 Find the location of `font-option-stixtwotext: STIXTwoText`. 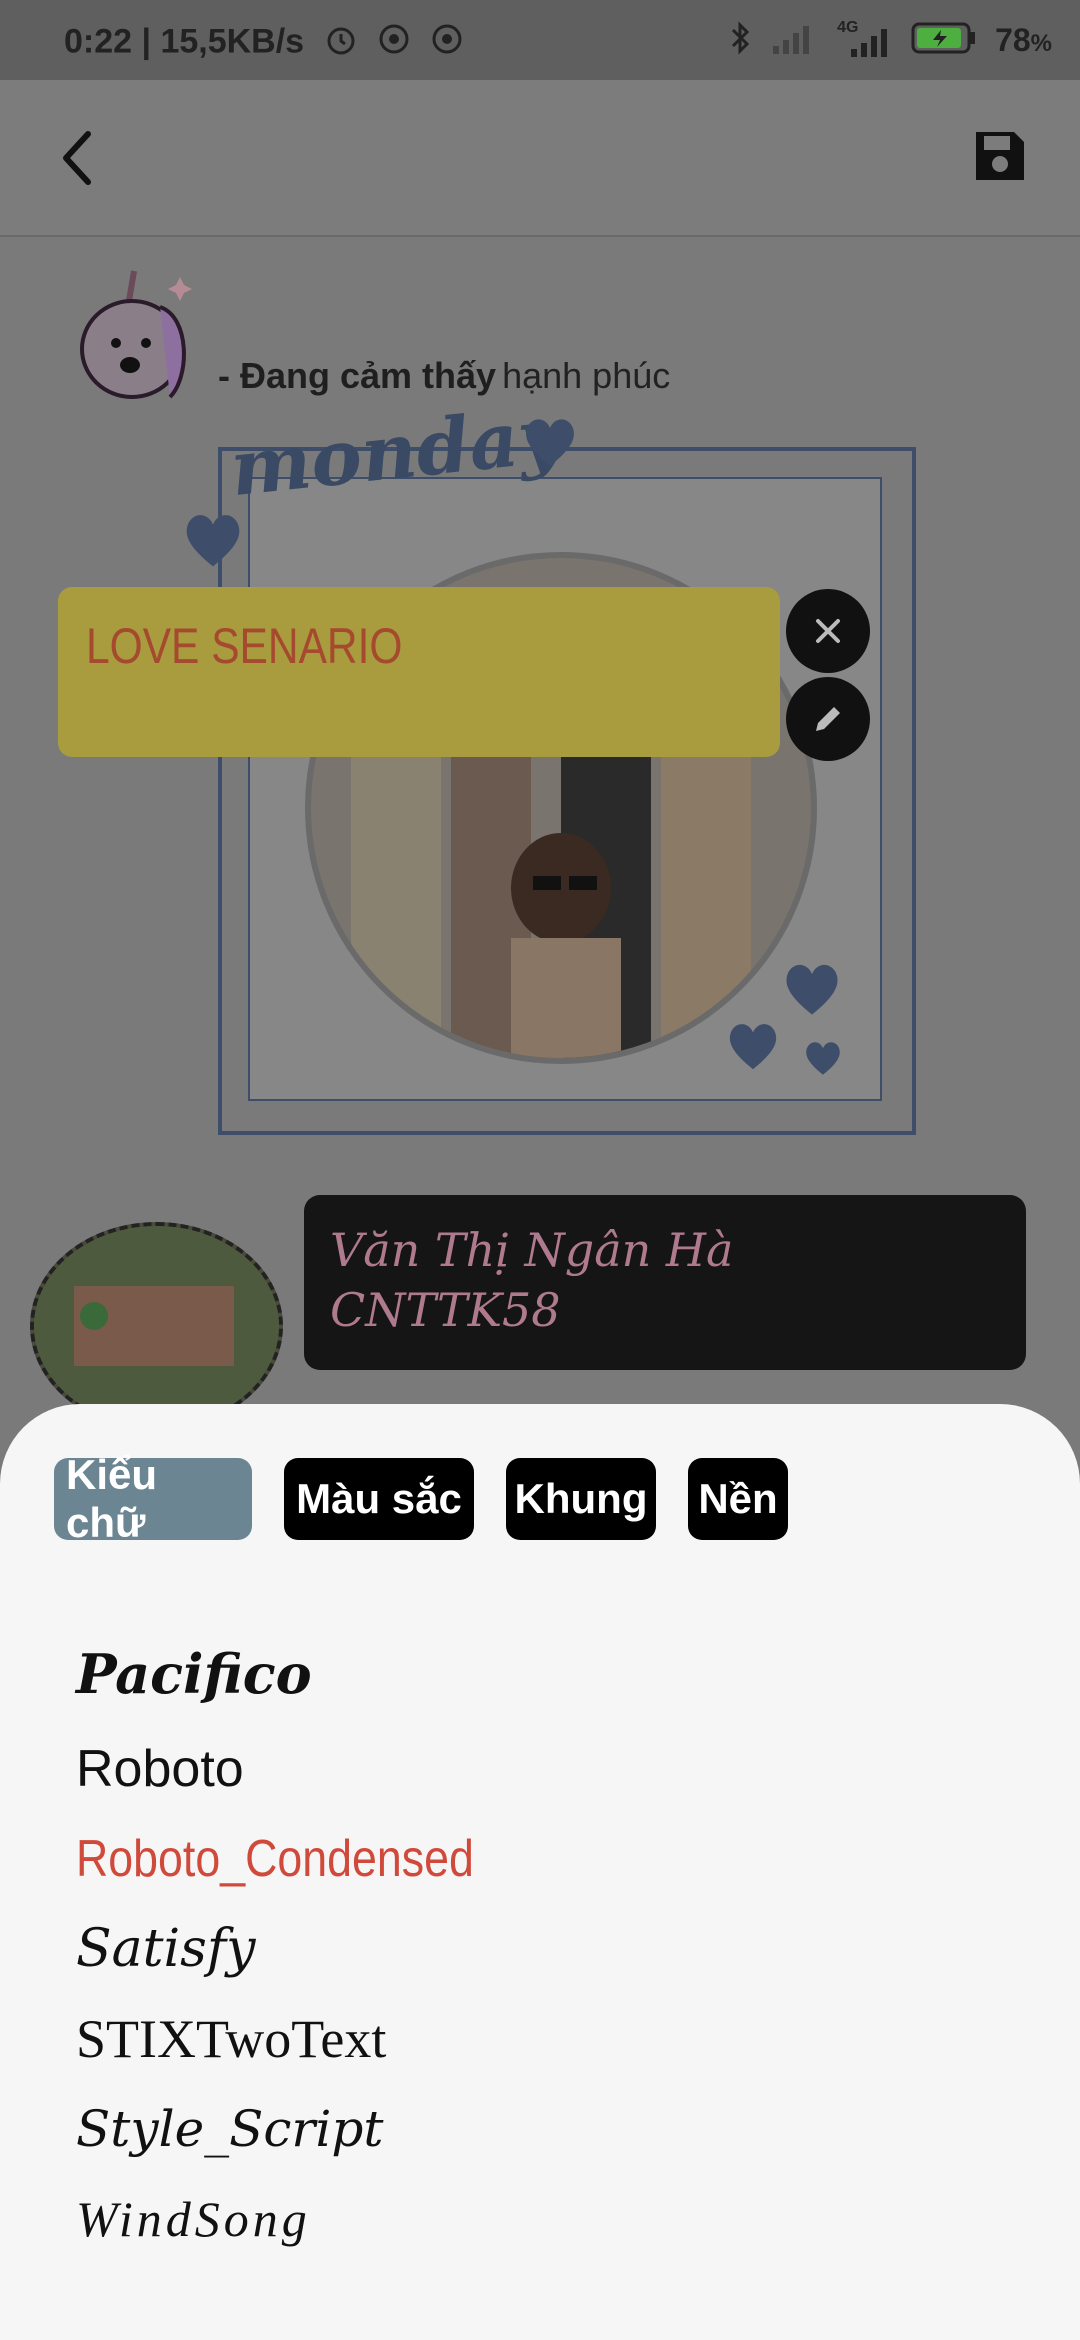

font-option-stixtwotext: STIXTwoText is located at coordinates (526, 2039).